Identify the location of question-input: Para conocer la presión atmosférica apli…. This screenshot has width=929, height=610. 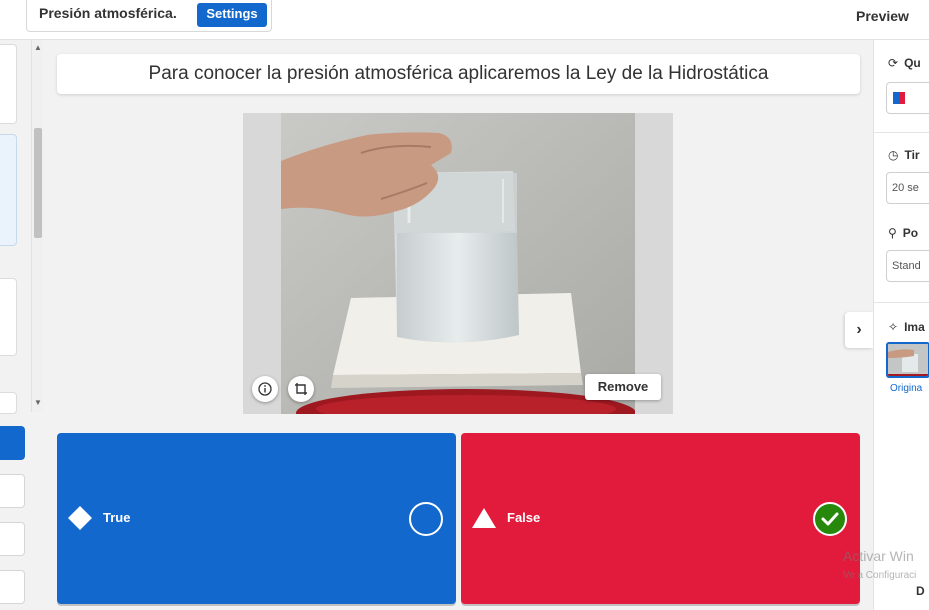
(458, 74).